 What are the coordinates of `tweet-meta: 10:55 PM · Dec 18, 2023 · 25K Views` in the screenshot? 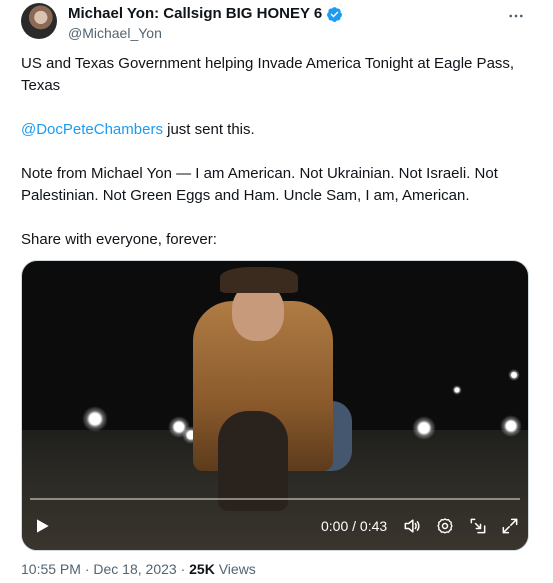 It's located at (138, 569).